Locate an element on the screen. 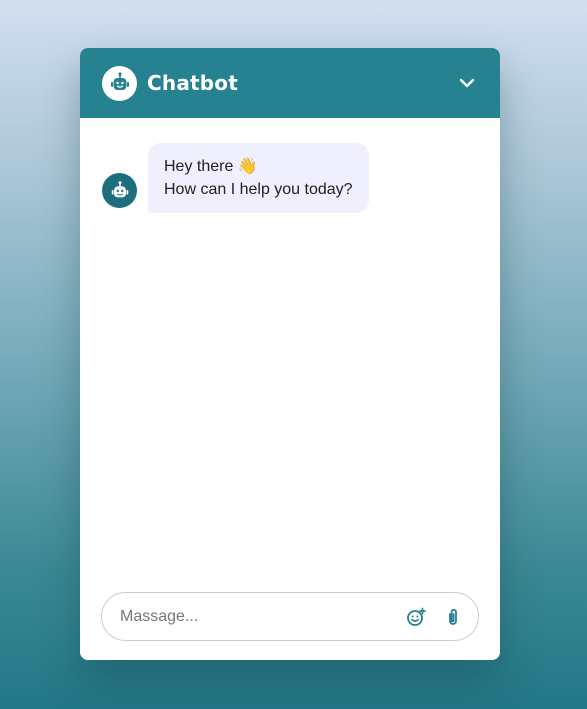 This screenshot has height=709, width=587. message-composer is located at coordinates (290, 616).